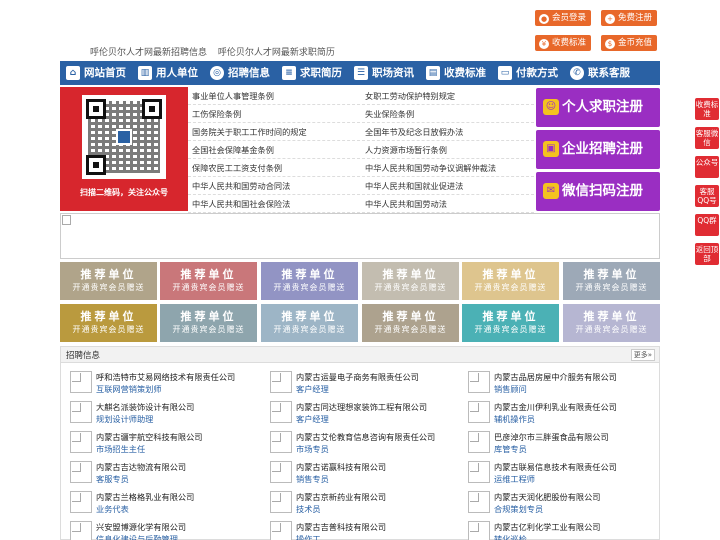 This screenshot has width=720, height=540. What do you see at coordinates (274, 95) in the screenshot?
I see `law-link: 事业单位人事管理条例` at bounding box center [274, 95].